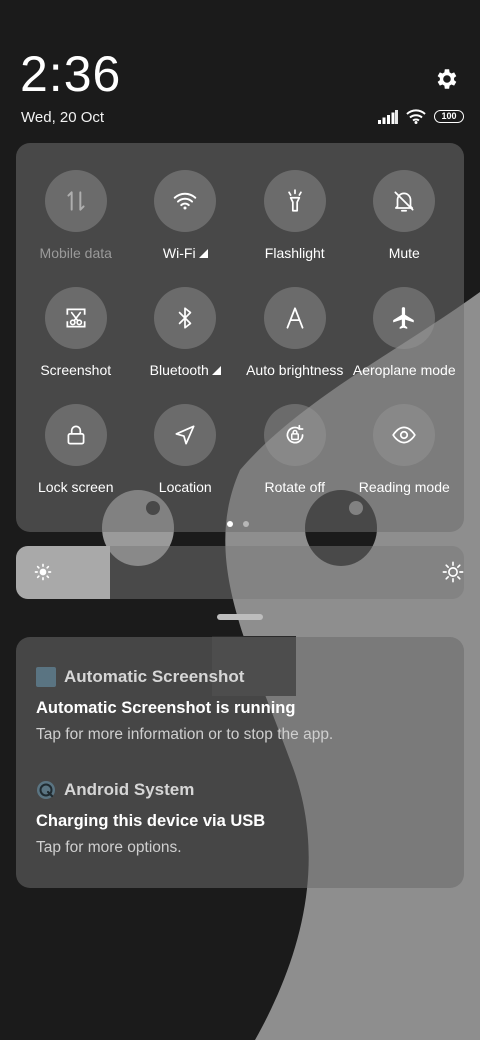 This screenshot has height=1040, width=480. I want to click on tile-label: Reading mode, so click(404, 487).